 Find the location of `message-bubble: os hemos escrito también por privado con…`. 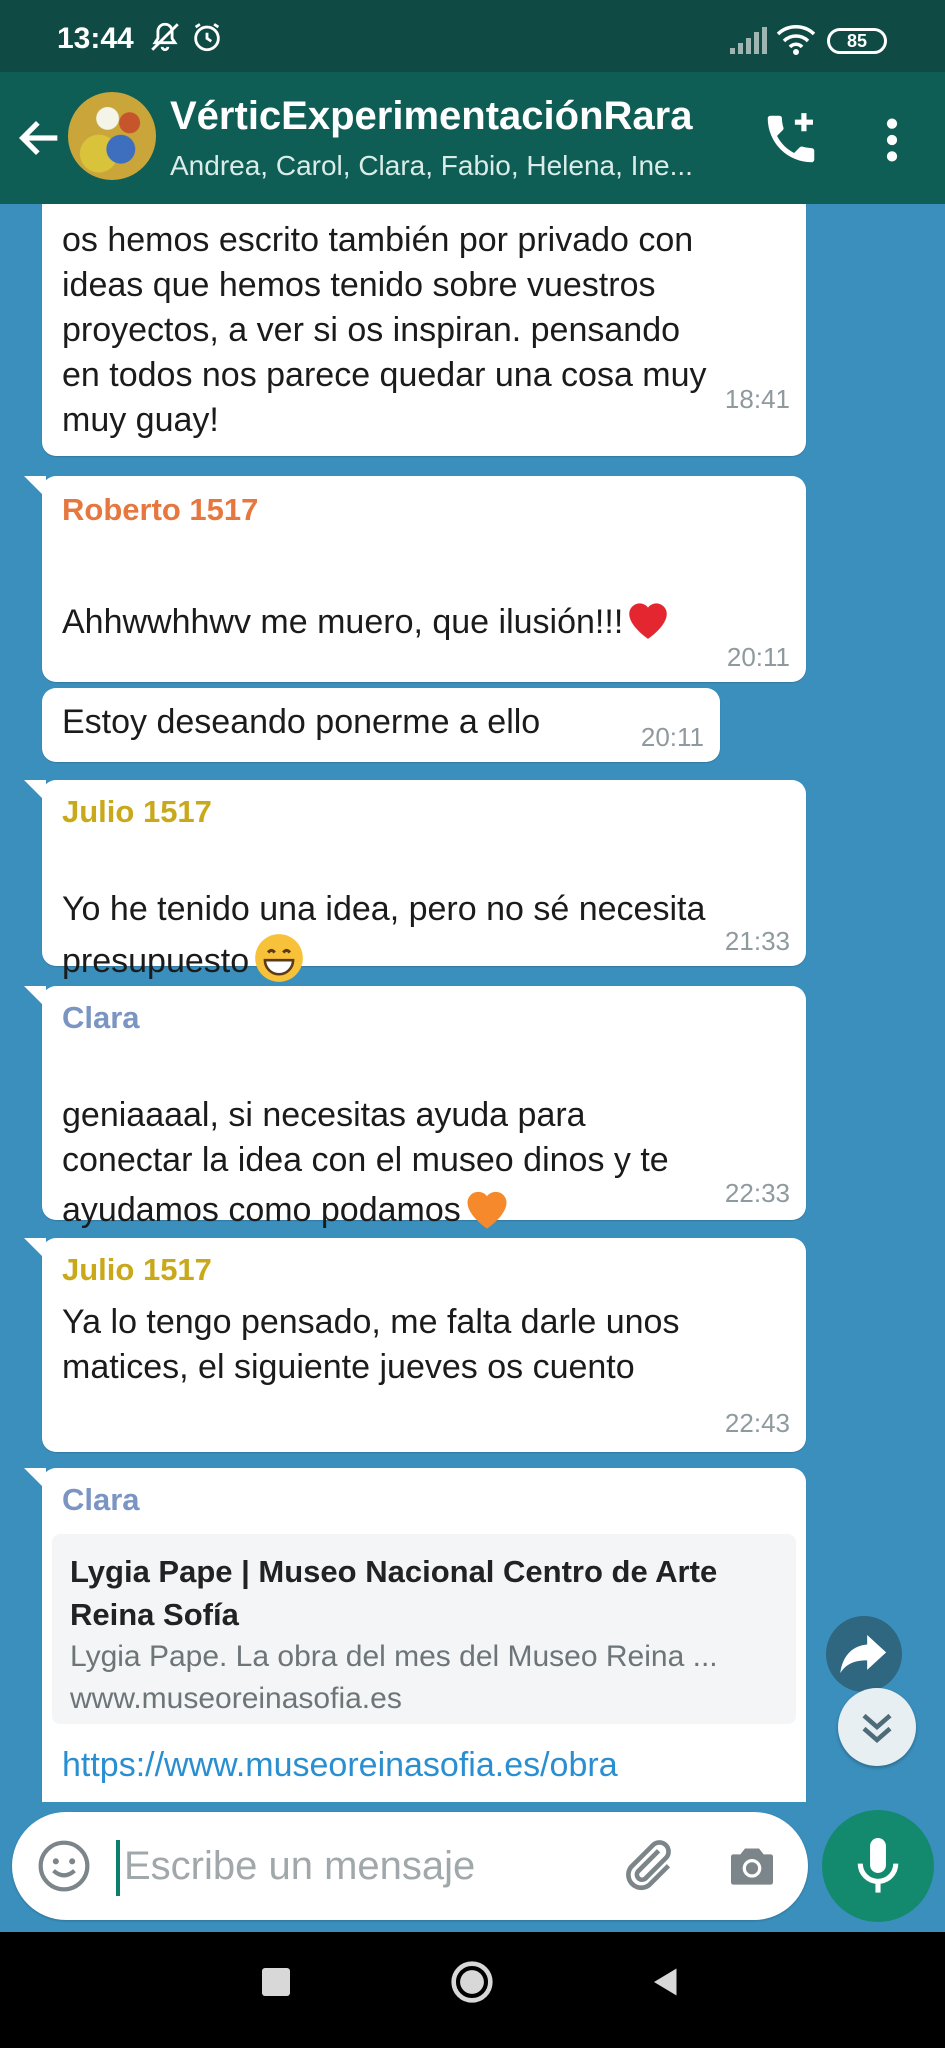

message-bubble: os hemos escrito también por privado con… is located at coordinates (424, 330).